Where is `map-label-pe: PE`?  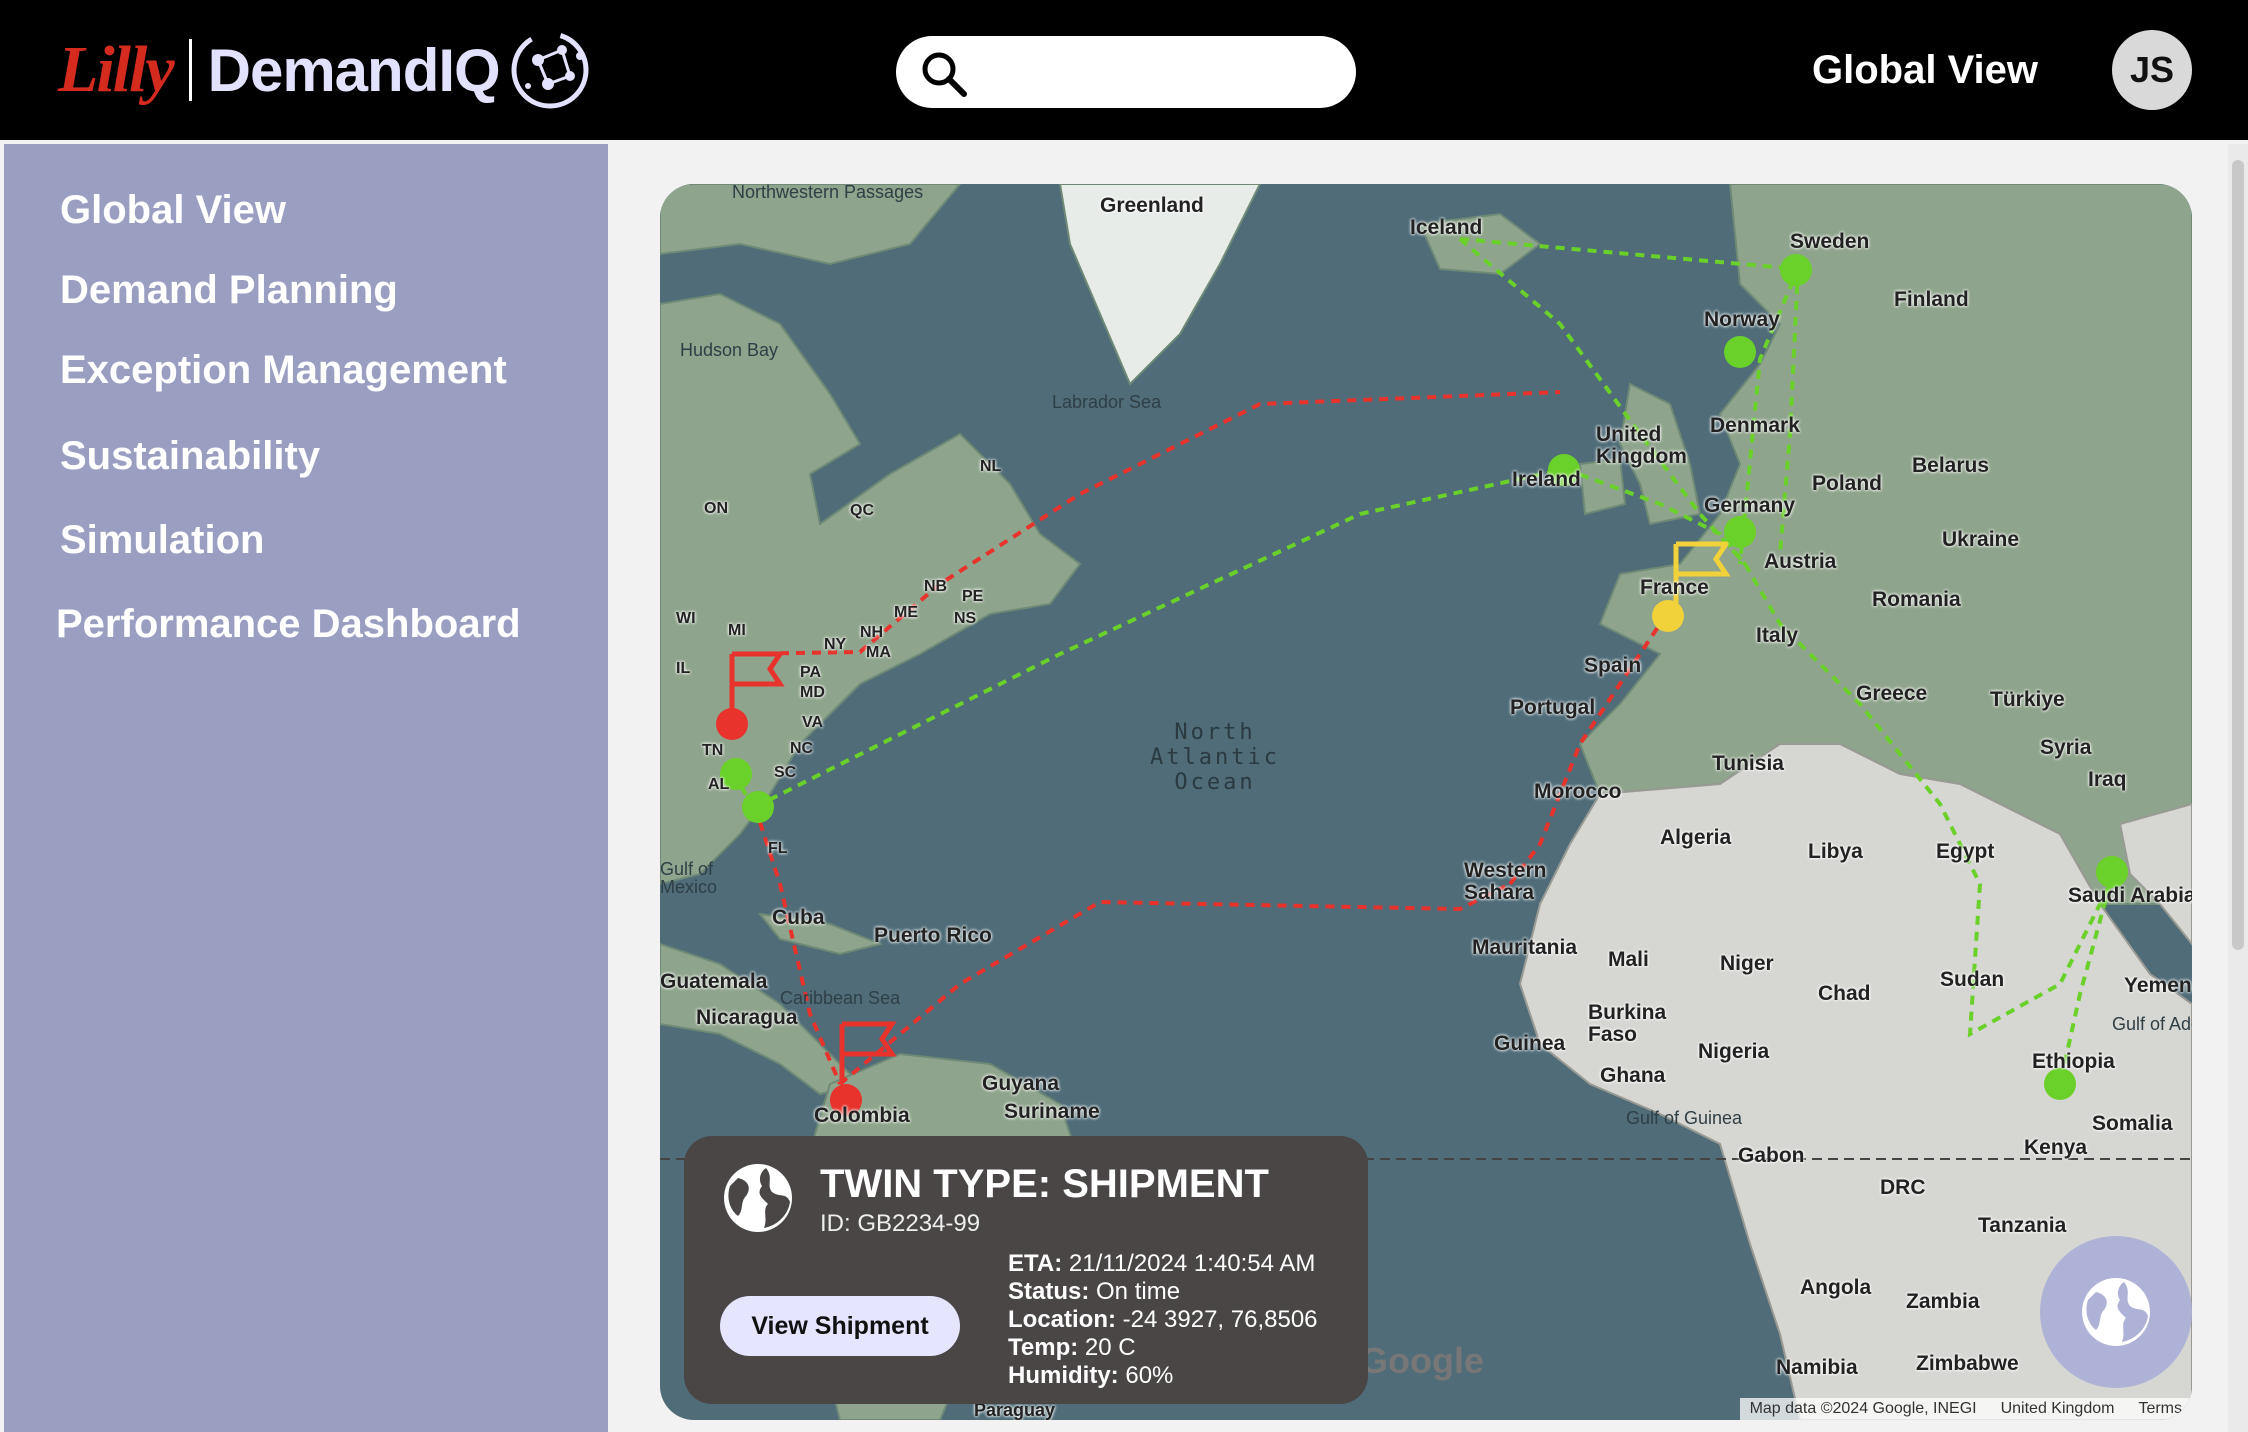 map-label-pe: PE is located at coordinates (973, 596).